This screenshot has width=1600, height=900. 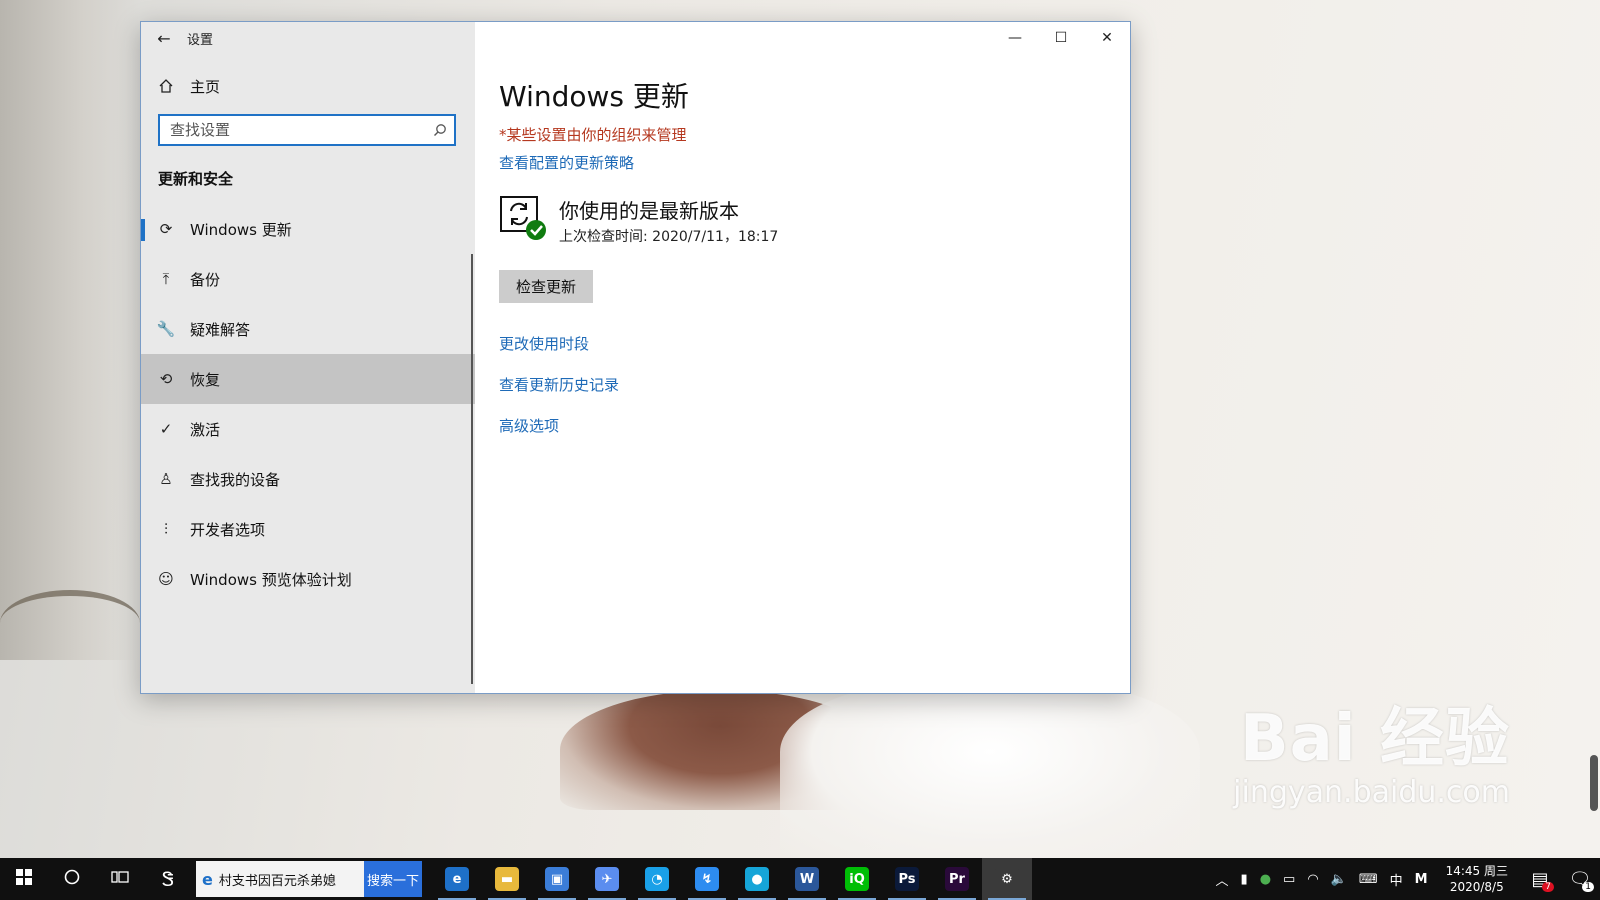 I want to click on desktop-scroll-indicator, so click(x=1594, y=783).